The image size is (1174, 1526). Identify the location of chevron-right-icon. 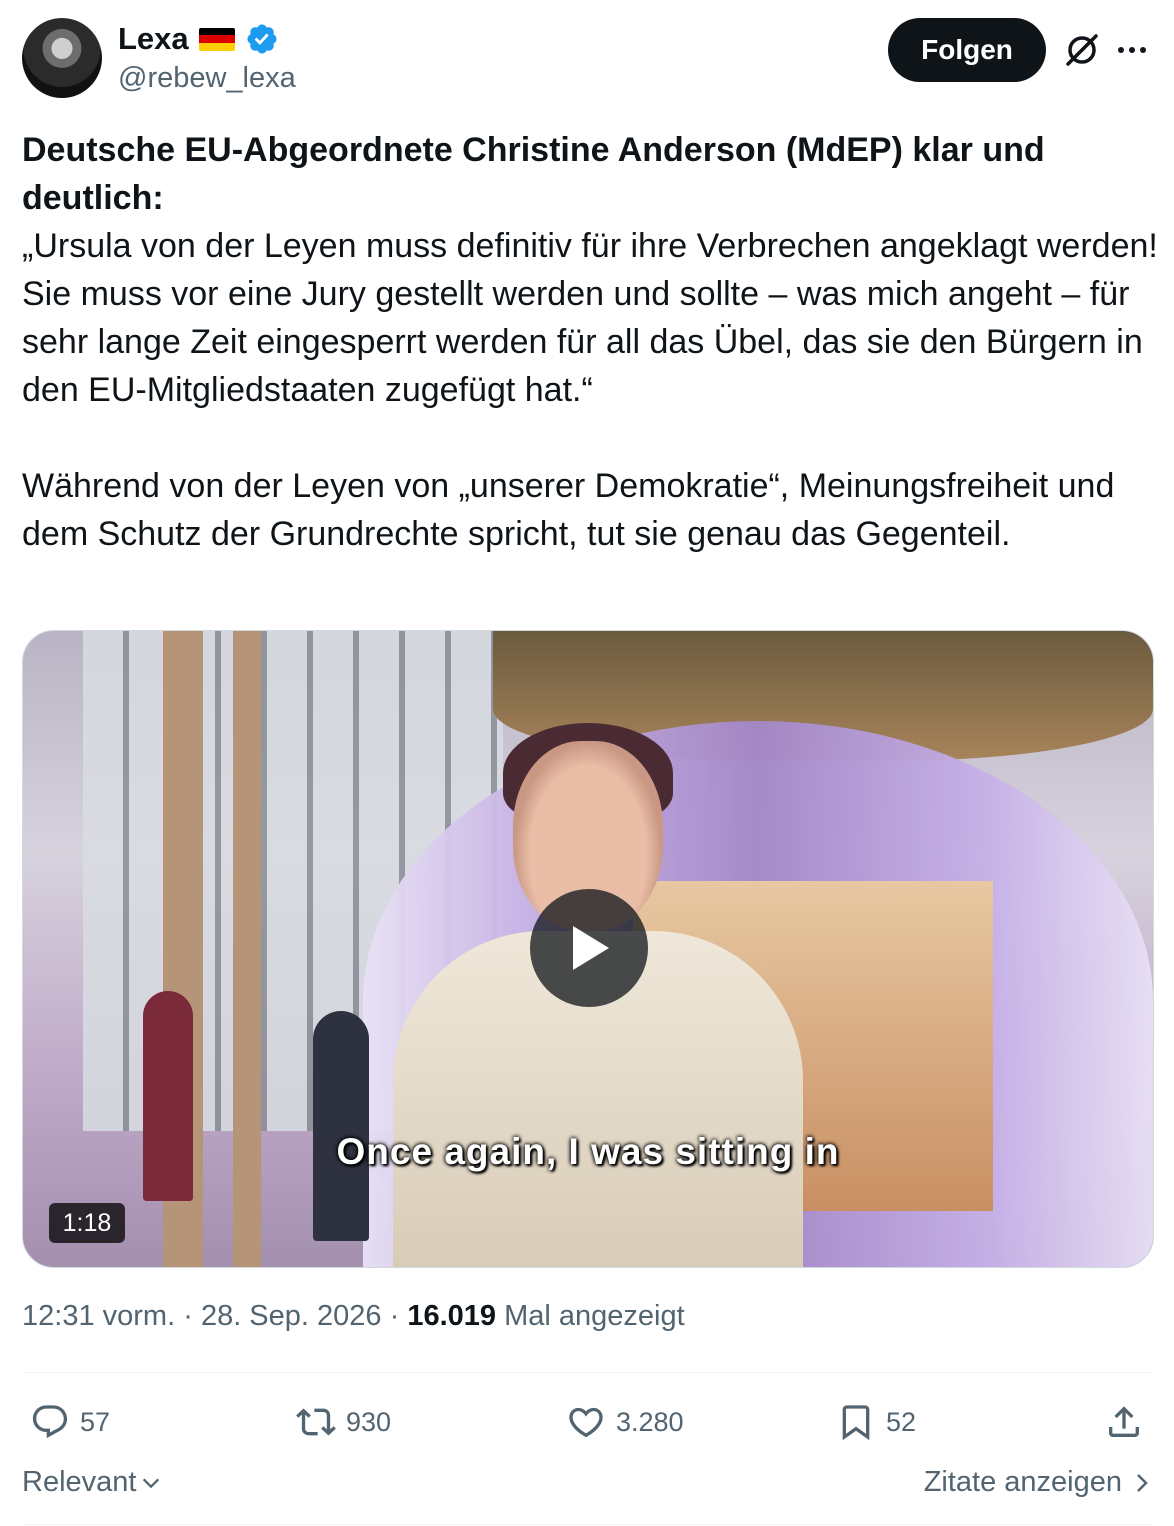
(1142, 1482).